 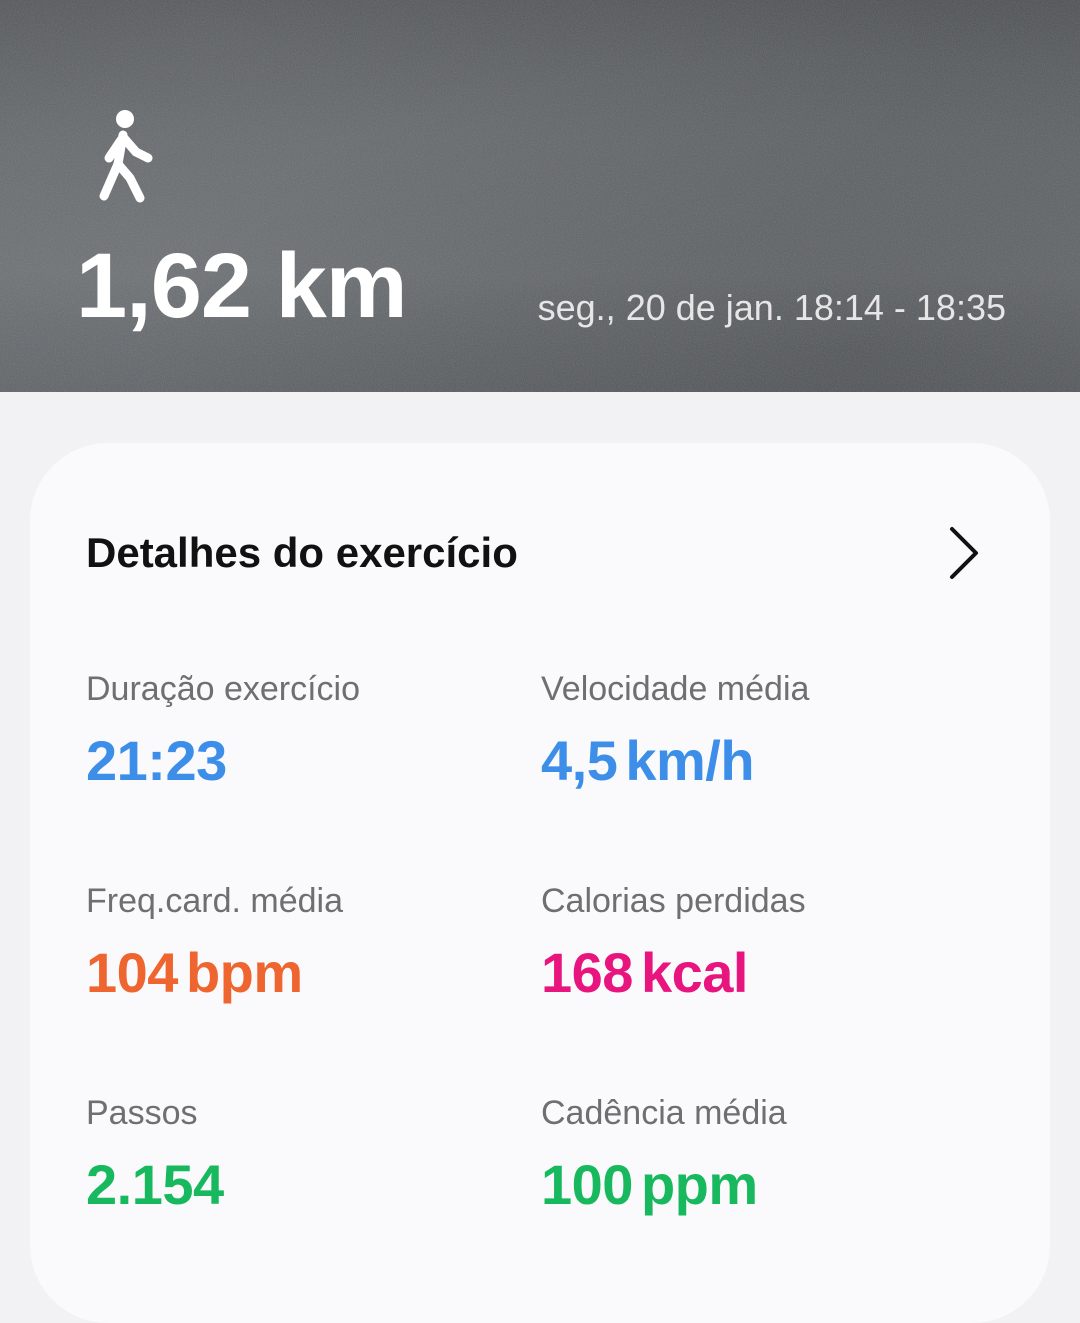 I want to click on metric-unit: bpm, so click(x=244, y=972).